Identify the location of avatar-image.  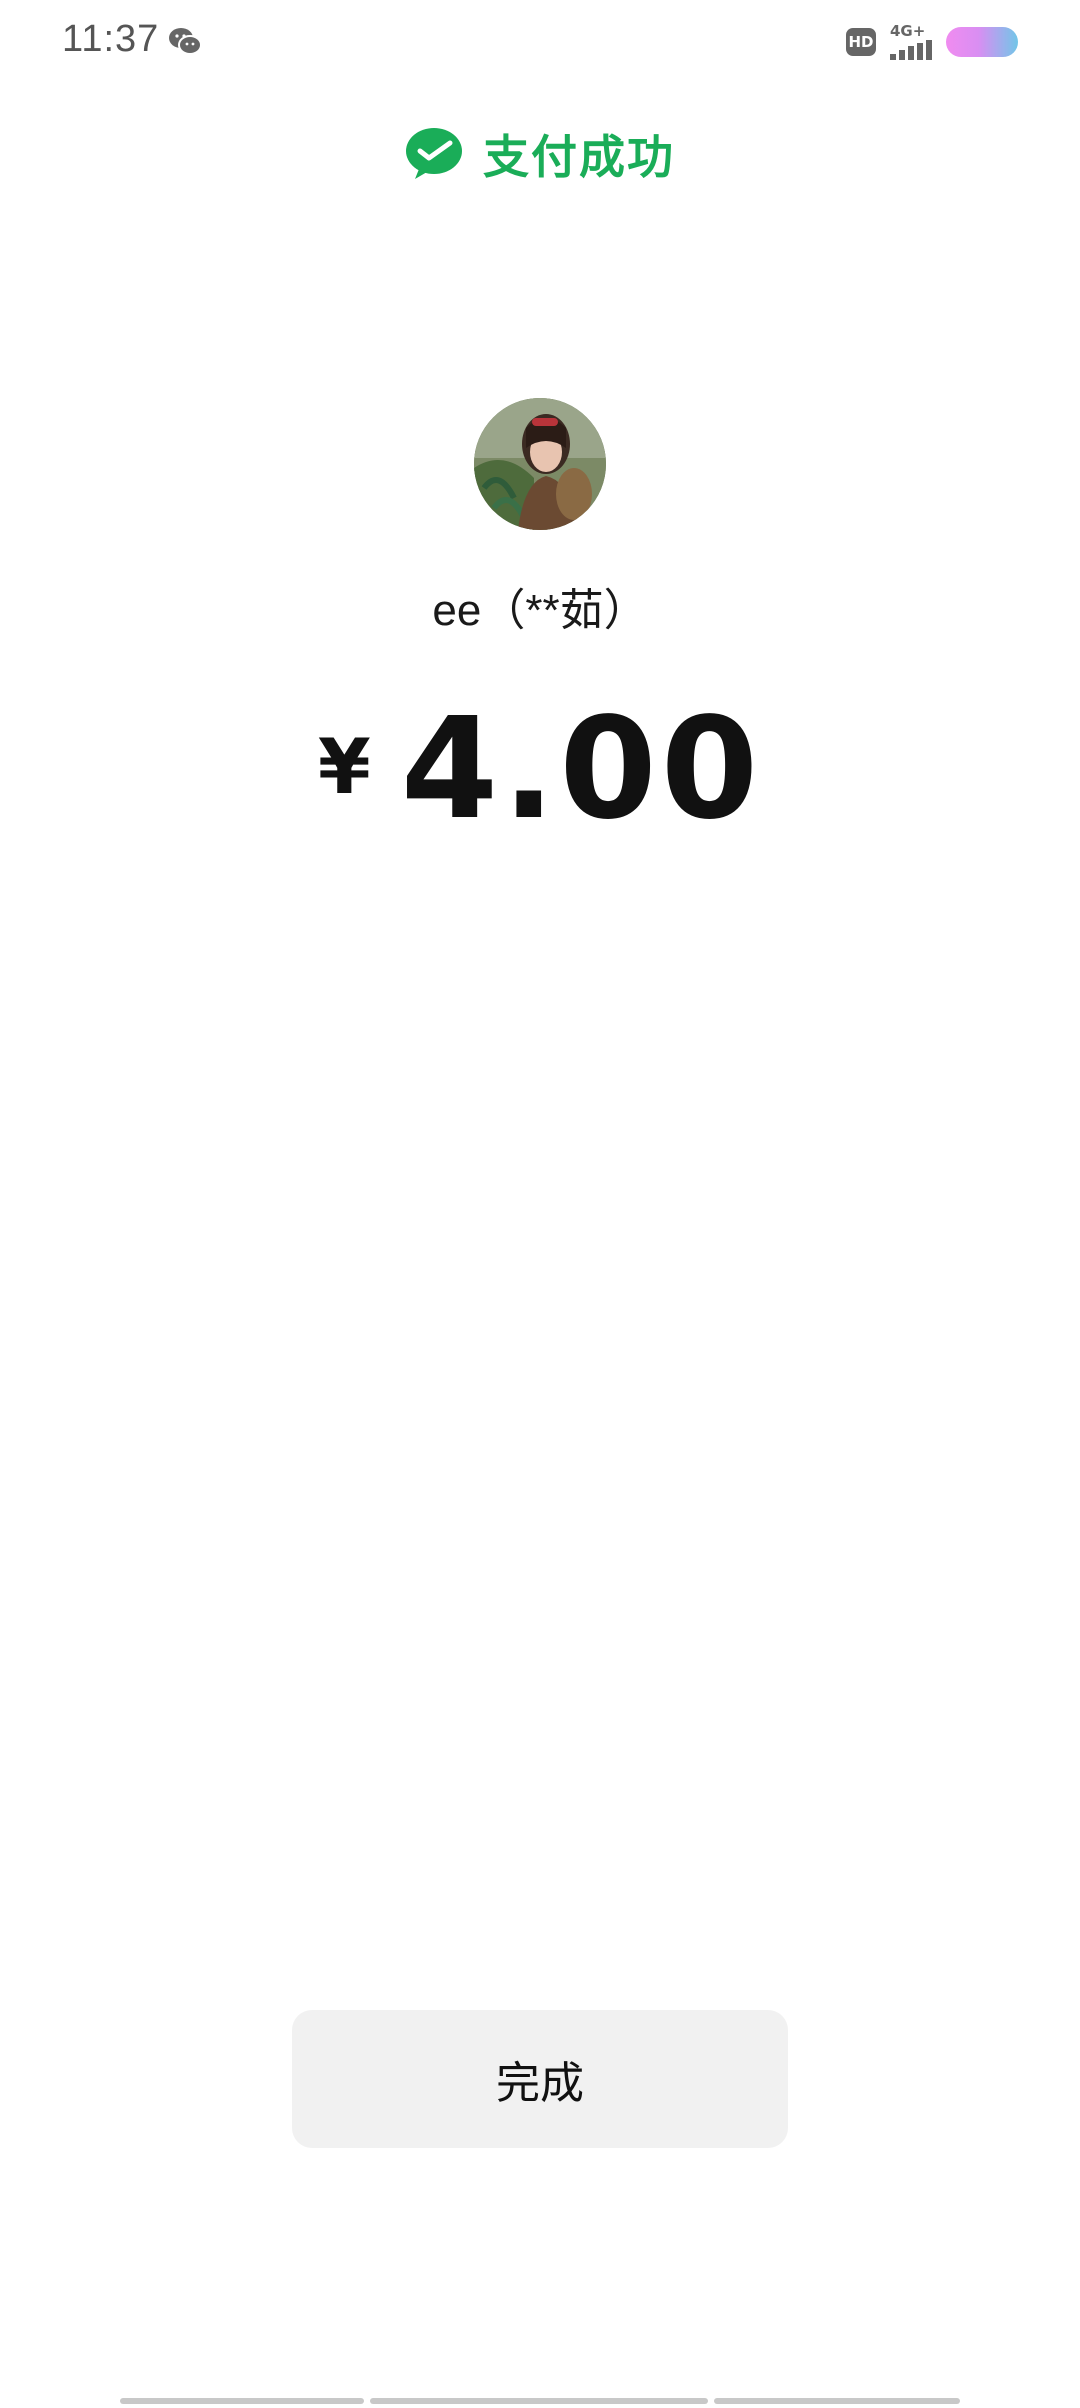
(540, 464).